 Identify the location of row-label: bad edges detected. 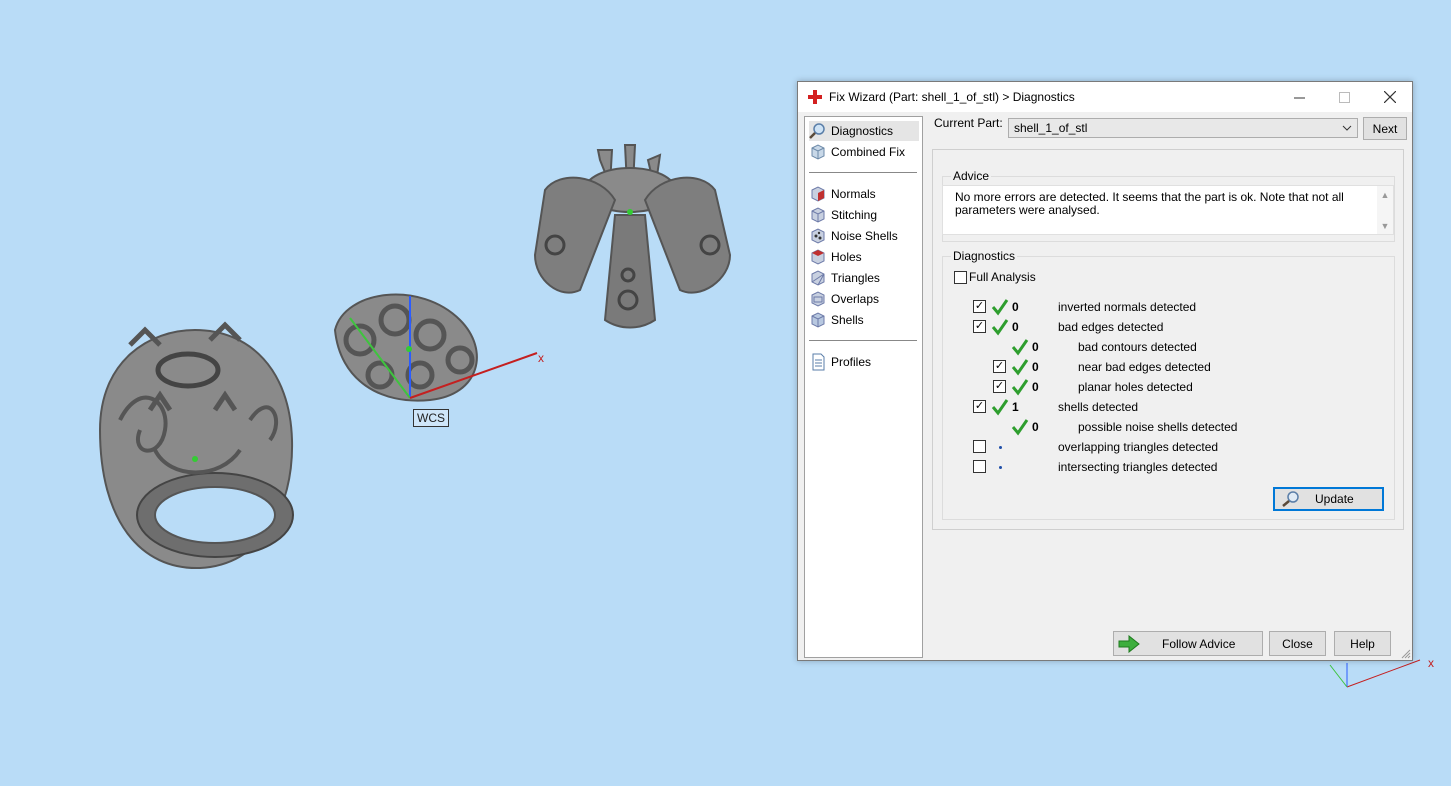
(1111, 327).